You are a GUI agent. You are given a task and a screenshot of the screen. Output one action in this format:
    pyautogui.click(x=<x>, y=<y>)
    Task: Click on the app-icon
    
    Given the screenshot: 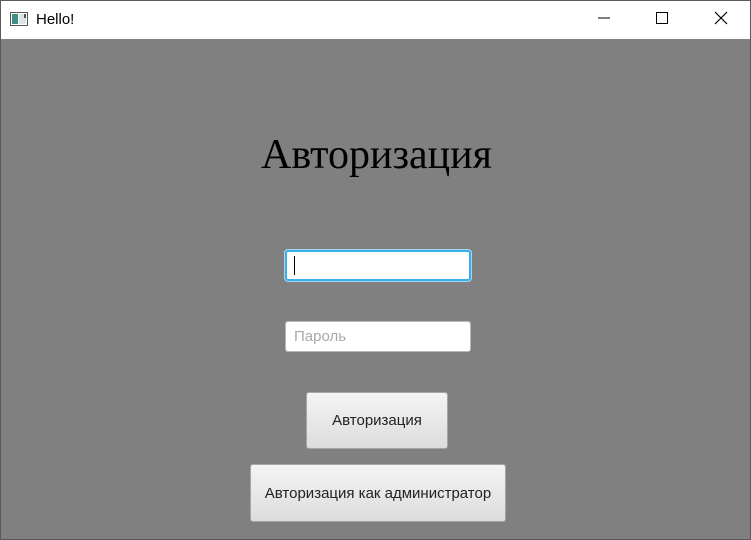 What is the action you would take?
    pyautogui.click(x=19, y=19)
    